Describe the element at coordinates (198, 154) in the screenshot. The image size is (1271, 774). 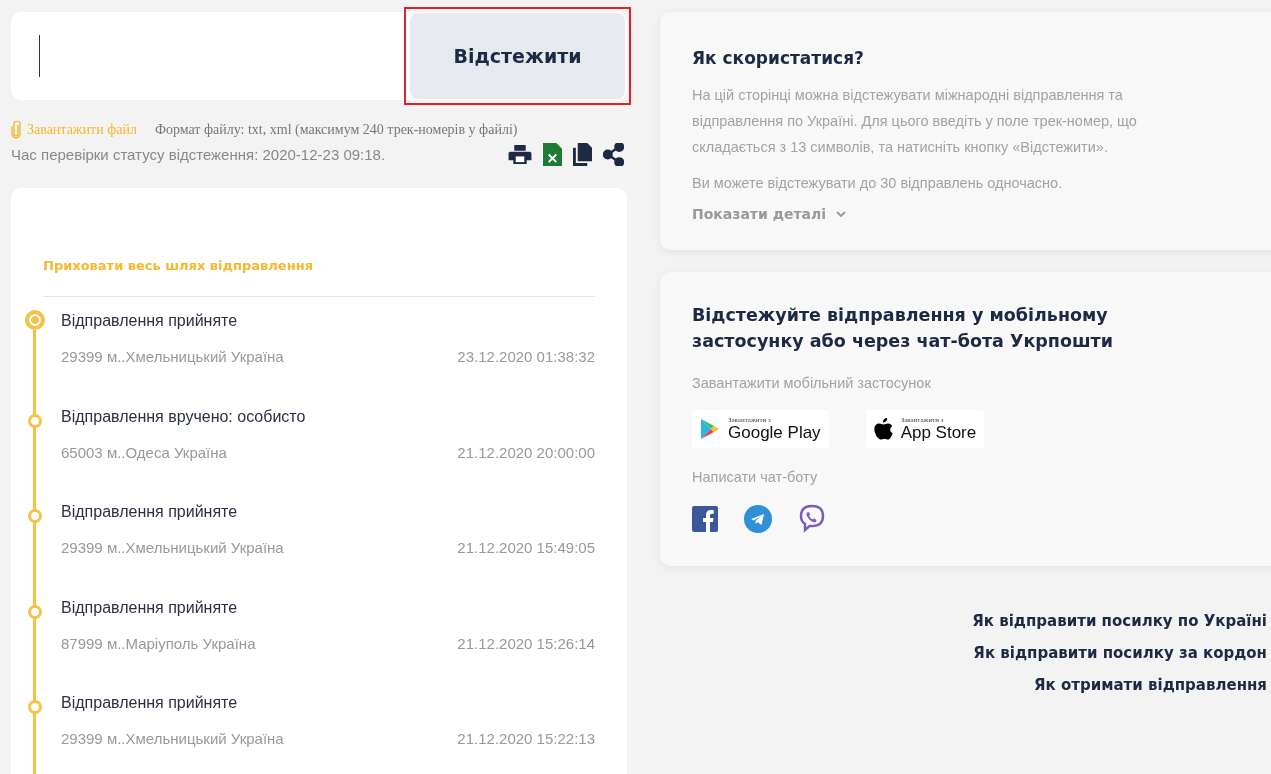
I see `check-time-text: Час перевірки статусу відстеження: 2020-12-23 09:18.` at that location.